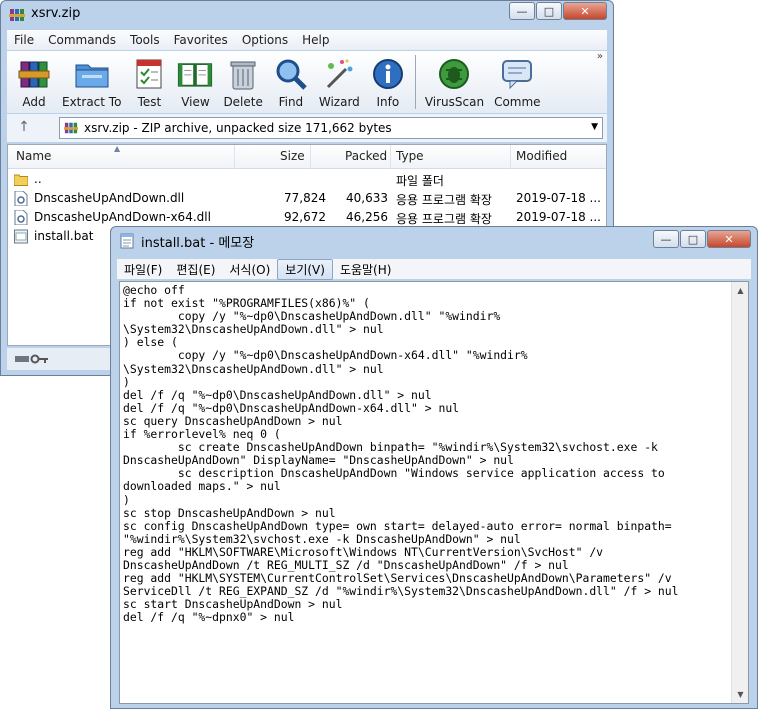 This screenshot has height=709, width=758. What do you see at coordinates (410, 156) in the screenshot?
I see `column-type: Type` at bounding box center [410, 156].